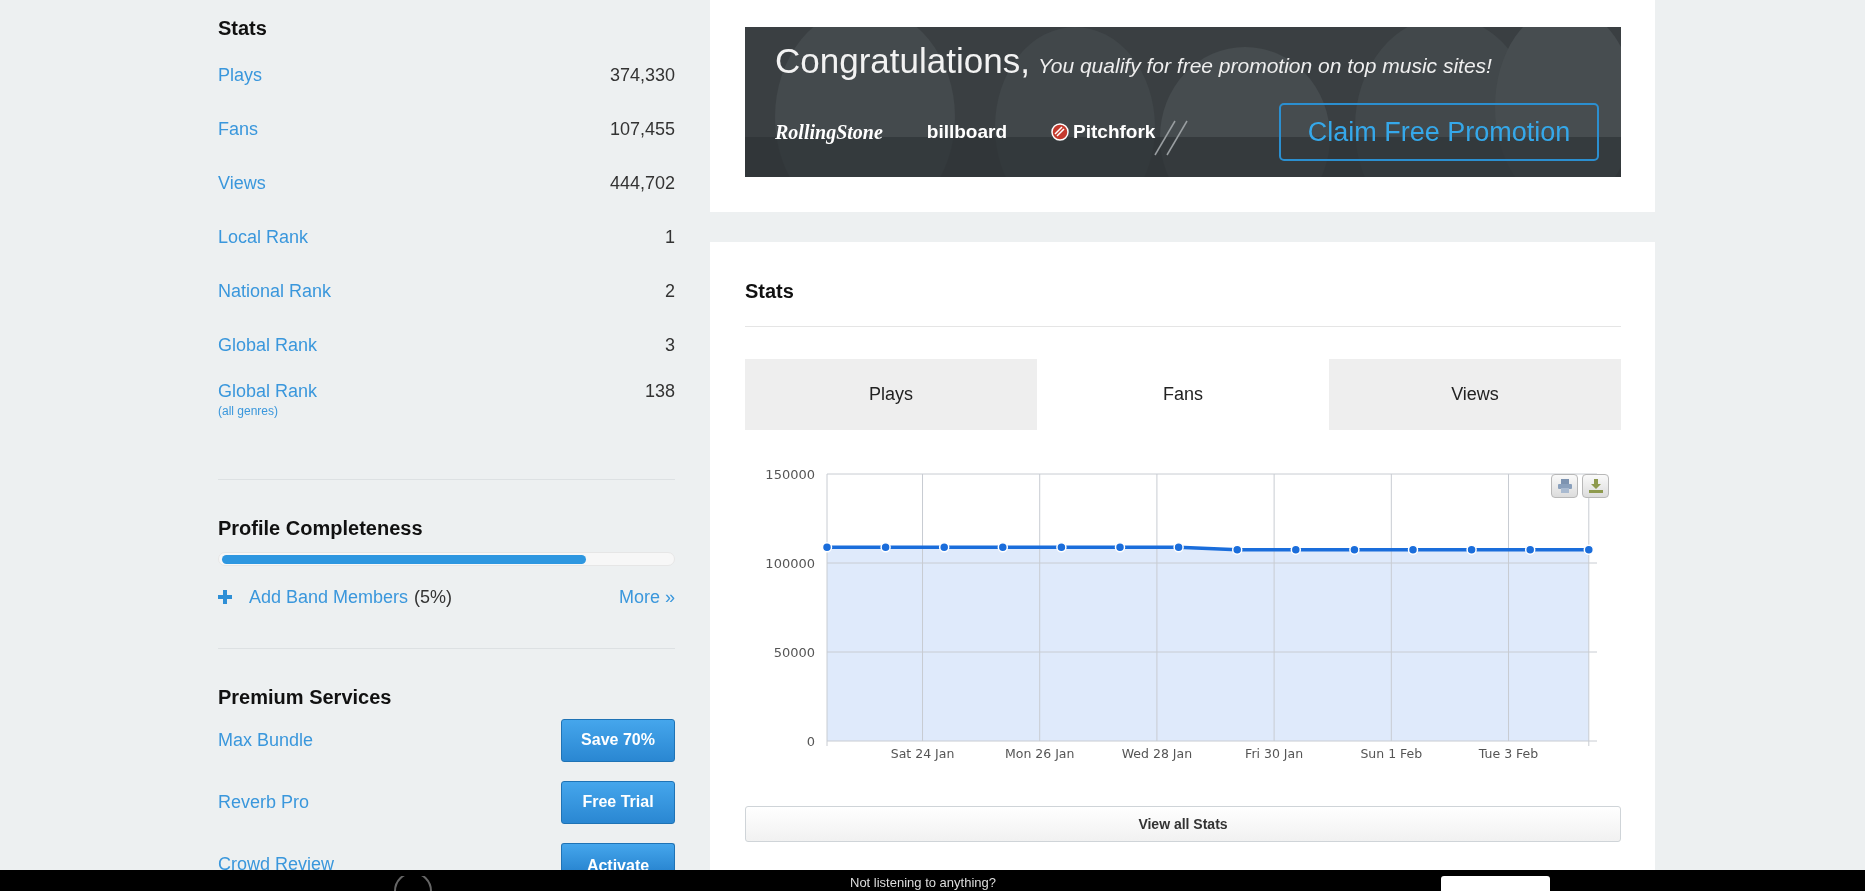  What do you see at coordinates (263, 236) in the screenshot?
I see `stat-link: Local Rank` at bounding box center [263, 236].